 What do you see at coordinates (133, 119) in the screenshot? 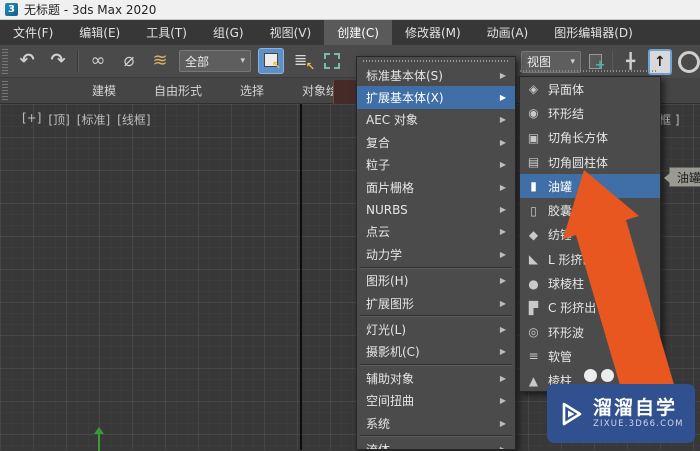
I see `viewport-menu-shading: [线框]` at bounding box center [133, 119].